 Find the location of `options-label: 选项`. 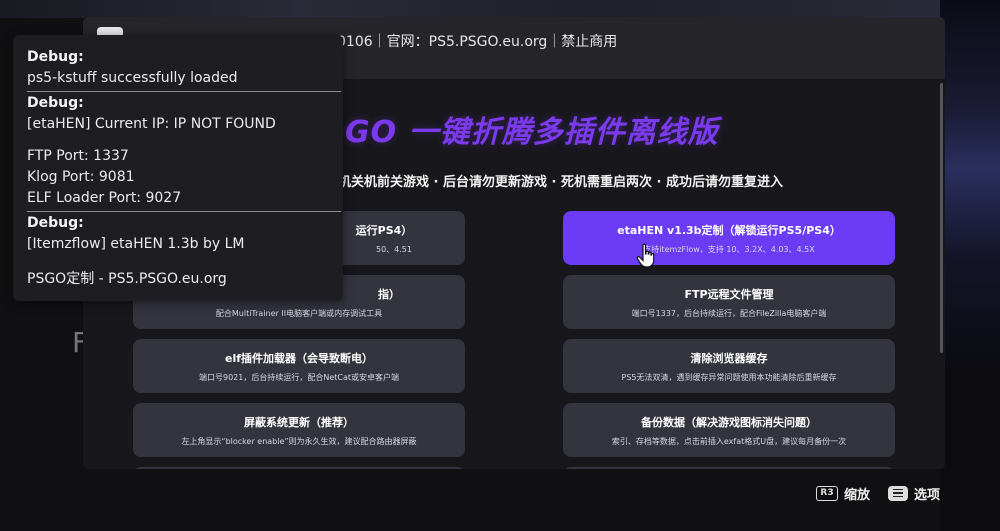

options-label: 选项 is located at coordinates (927, 495).